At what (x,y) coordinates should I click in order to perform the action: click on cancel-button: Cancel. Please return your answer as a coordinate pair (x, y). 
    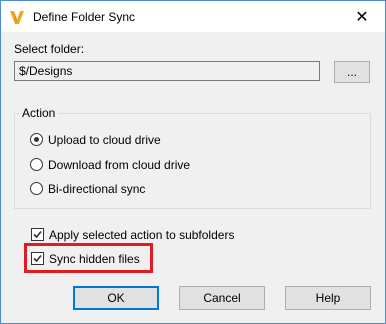
    Looking at the image, I should click on (222, 298).